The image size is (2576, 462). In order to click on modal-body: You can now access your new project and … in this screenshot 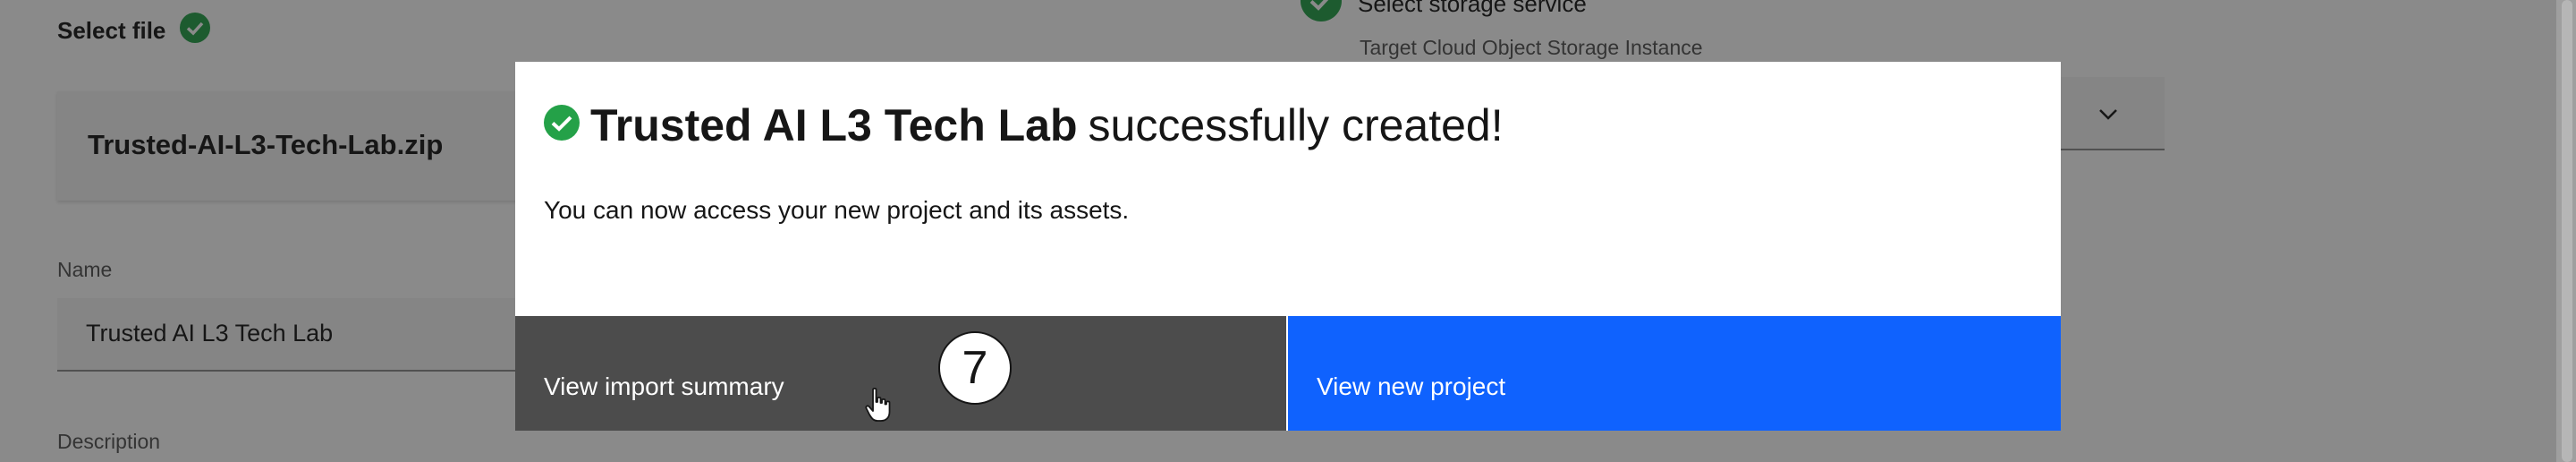, I will do `click(837, 210)`.